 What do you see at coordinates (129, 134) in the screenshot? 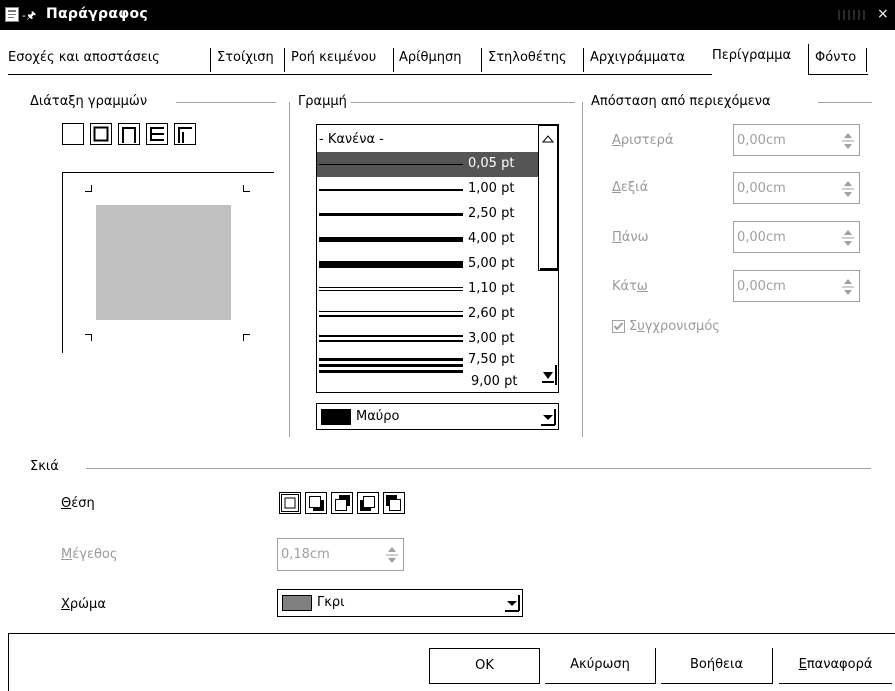
I see `preset-top-sides-icon` at bounding box center [129, 134].